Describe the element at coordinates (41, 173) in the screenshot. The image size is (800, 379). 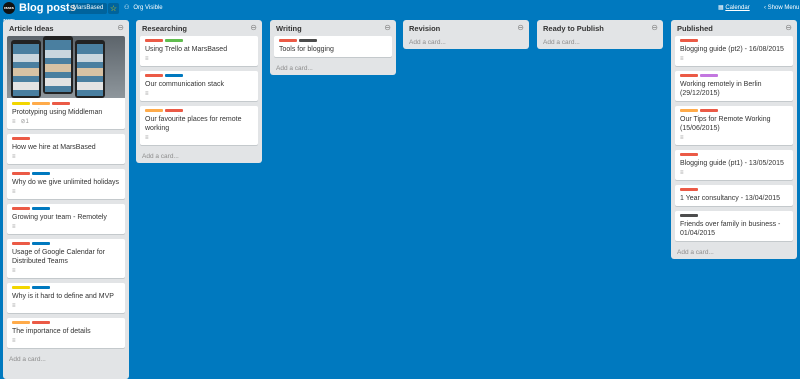
I see `label-blue` at that location.